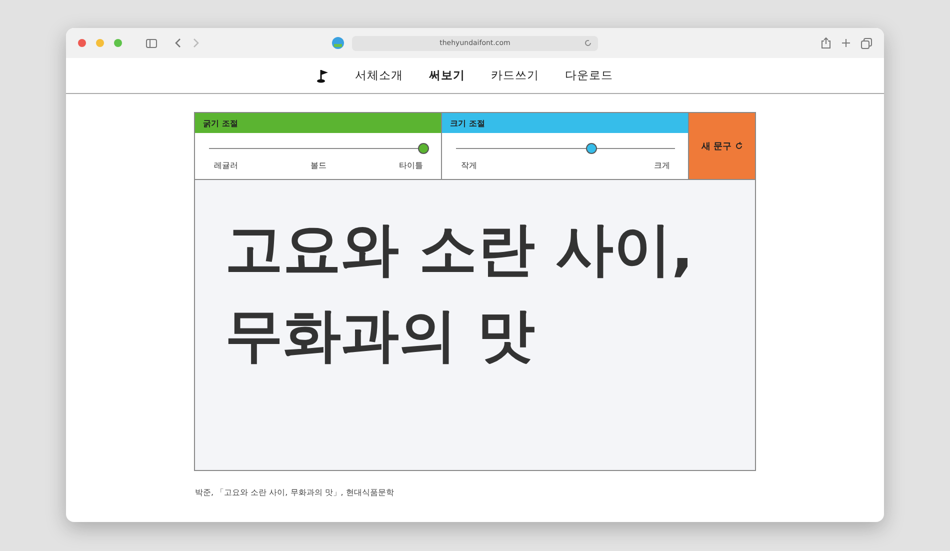 This screenshot has height=551, width=950. I want to click on reload-icon, so click(588, 43).